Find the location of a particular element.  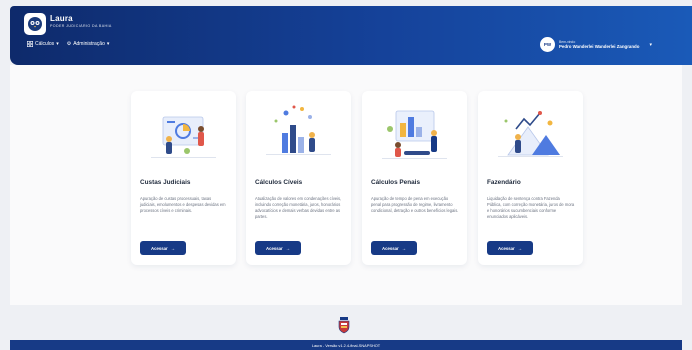

user-name: Pedro Wanderlei Wanderlei Zangrando is located at coordinates (599, 46).